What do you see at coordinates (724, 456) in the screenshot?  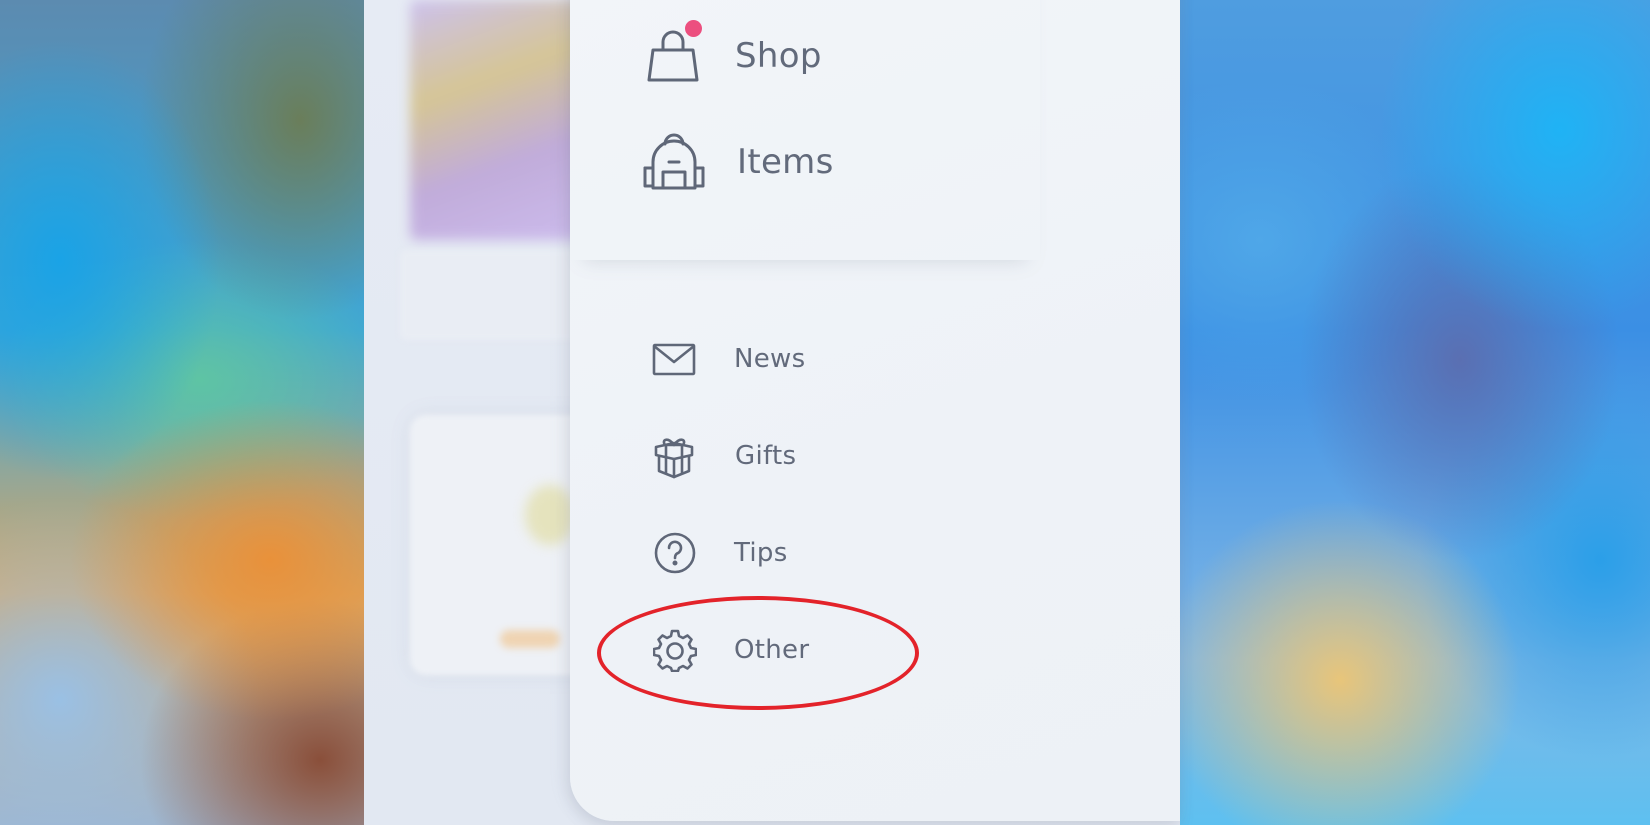 I see `menu-item-gifts: Gifts` at bounding box center [724, 456].